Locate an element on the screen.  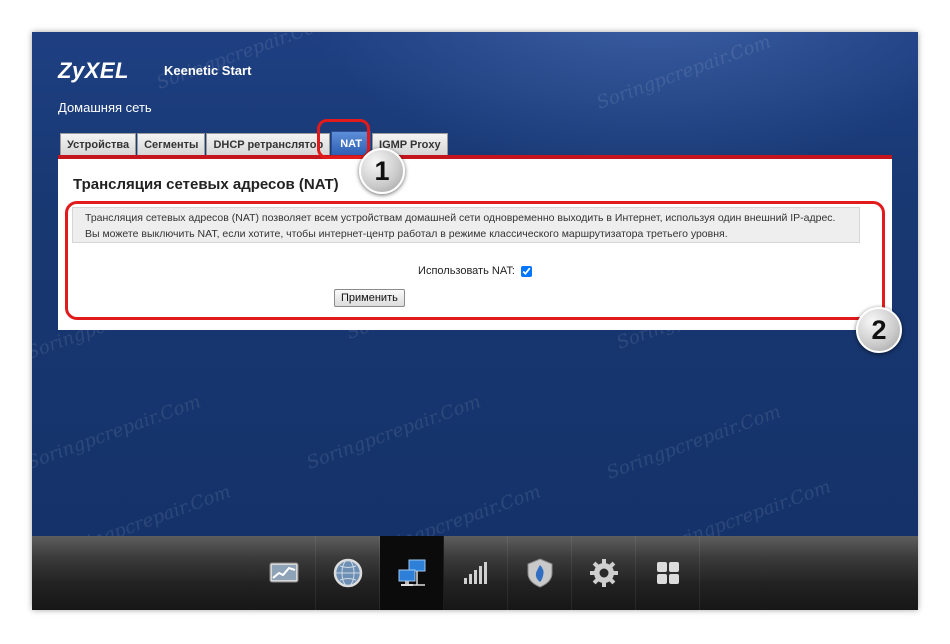
taskbar-item-internet is located at coordinates (348, 573).